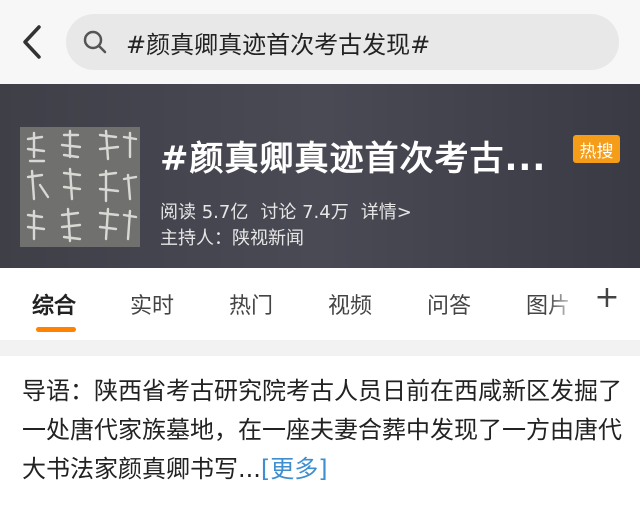 This screenshot has height=519, width=640. I want to click on tab-hot: 热门, so click(251, 304).